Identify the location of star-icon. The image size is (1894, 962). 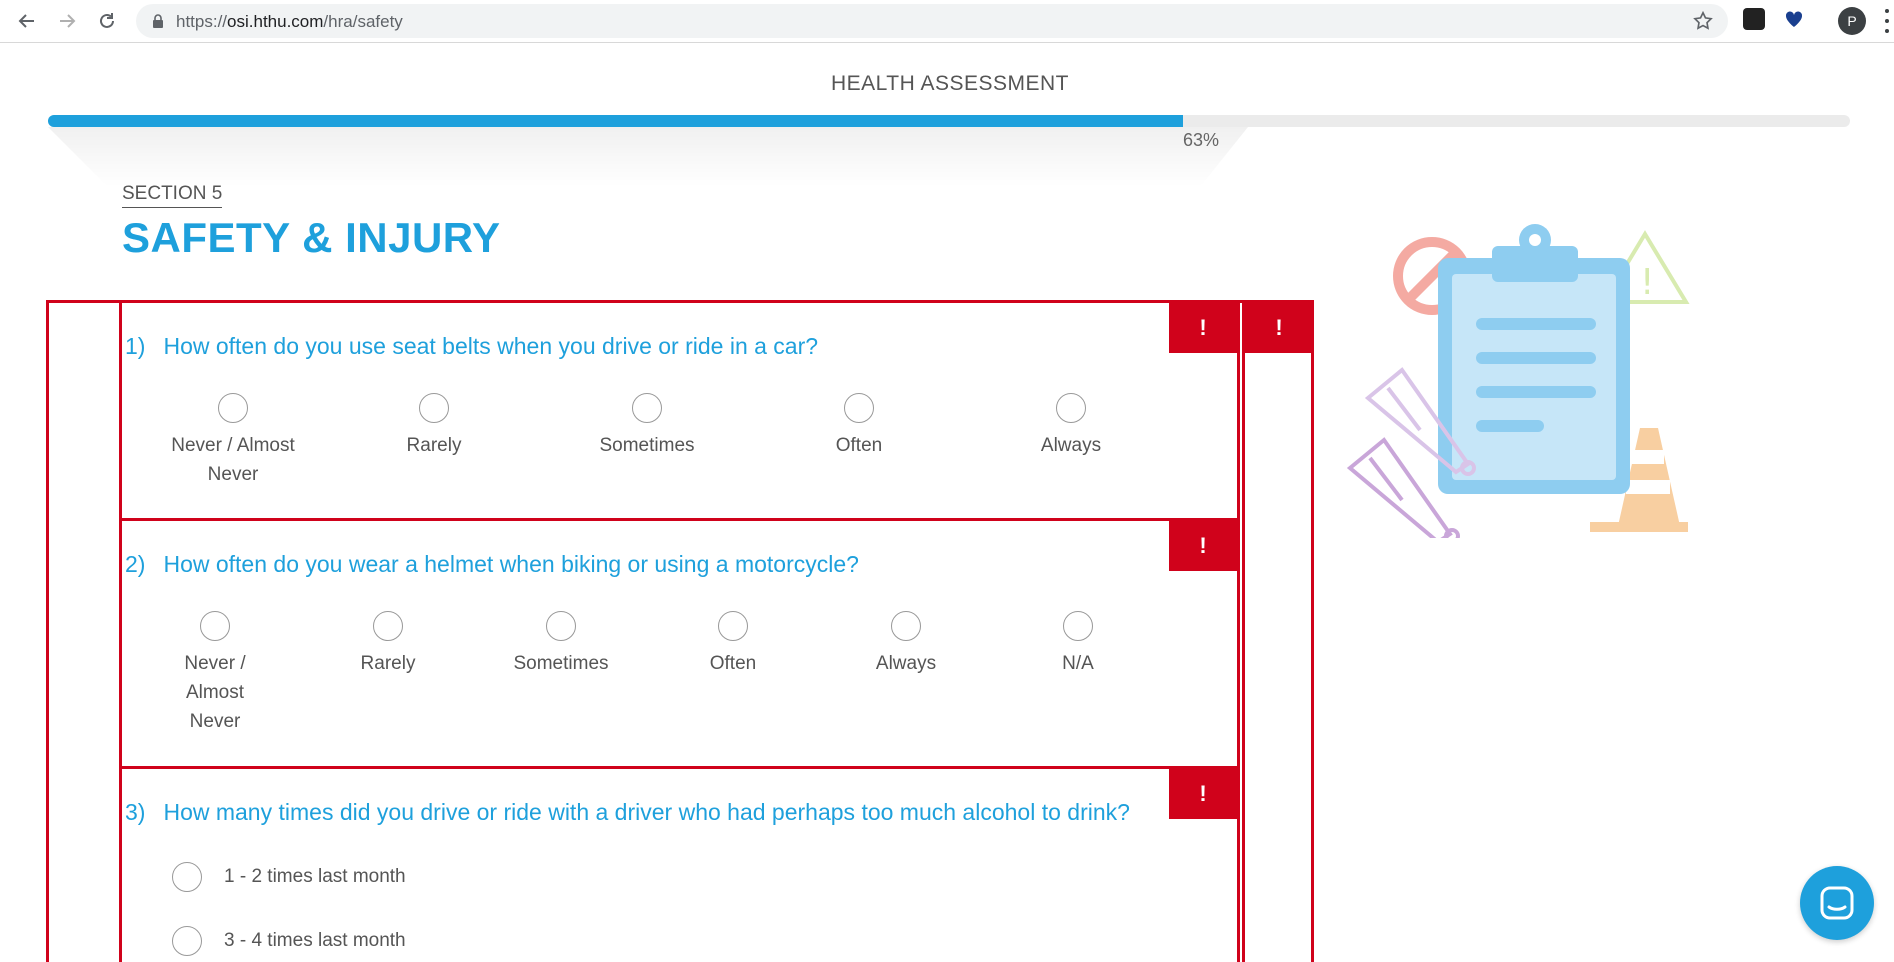
(1703, 21).